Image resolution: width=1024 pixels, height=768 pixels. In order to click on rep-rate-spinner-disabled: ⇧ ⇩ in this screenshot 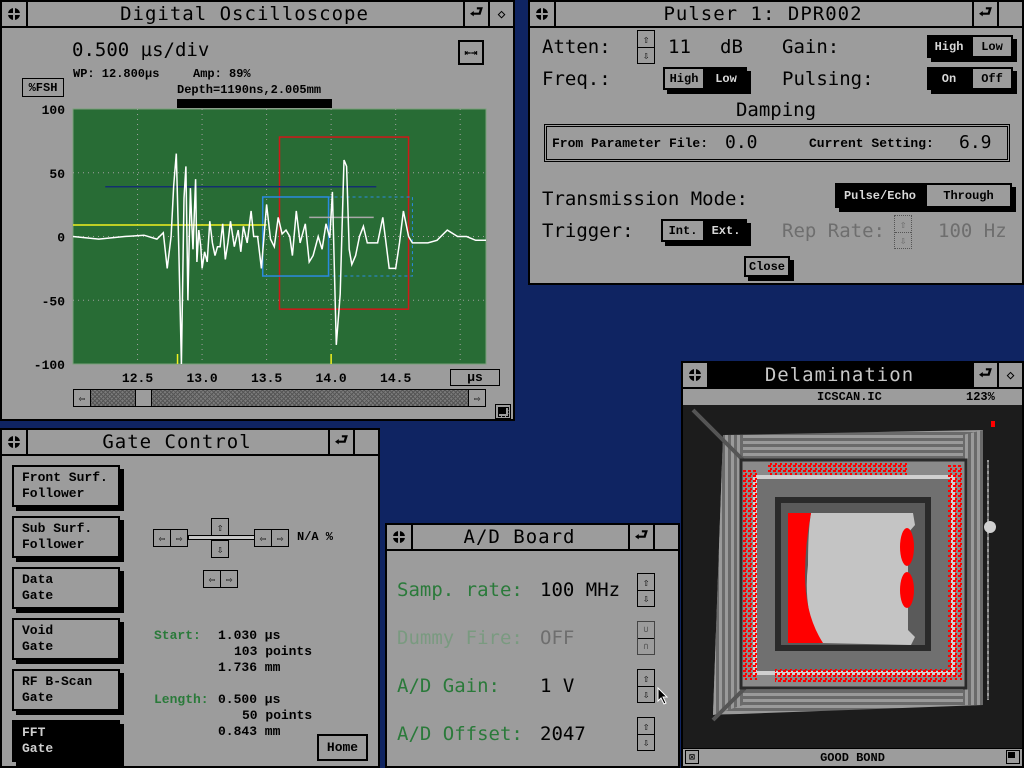, I will do `click(903, 232)`.